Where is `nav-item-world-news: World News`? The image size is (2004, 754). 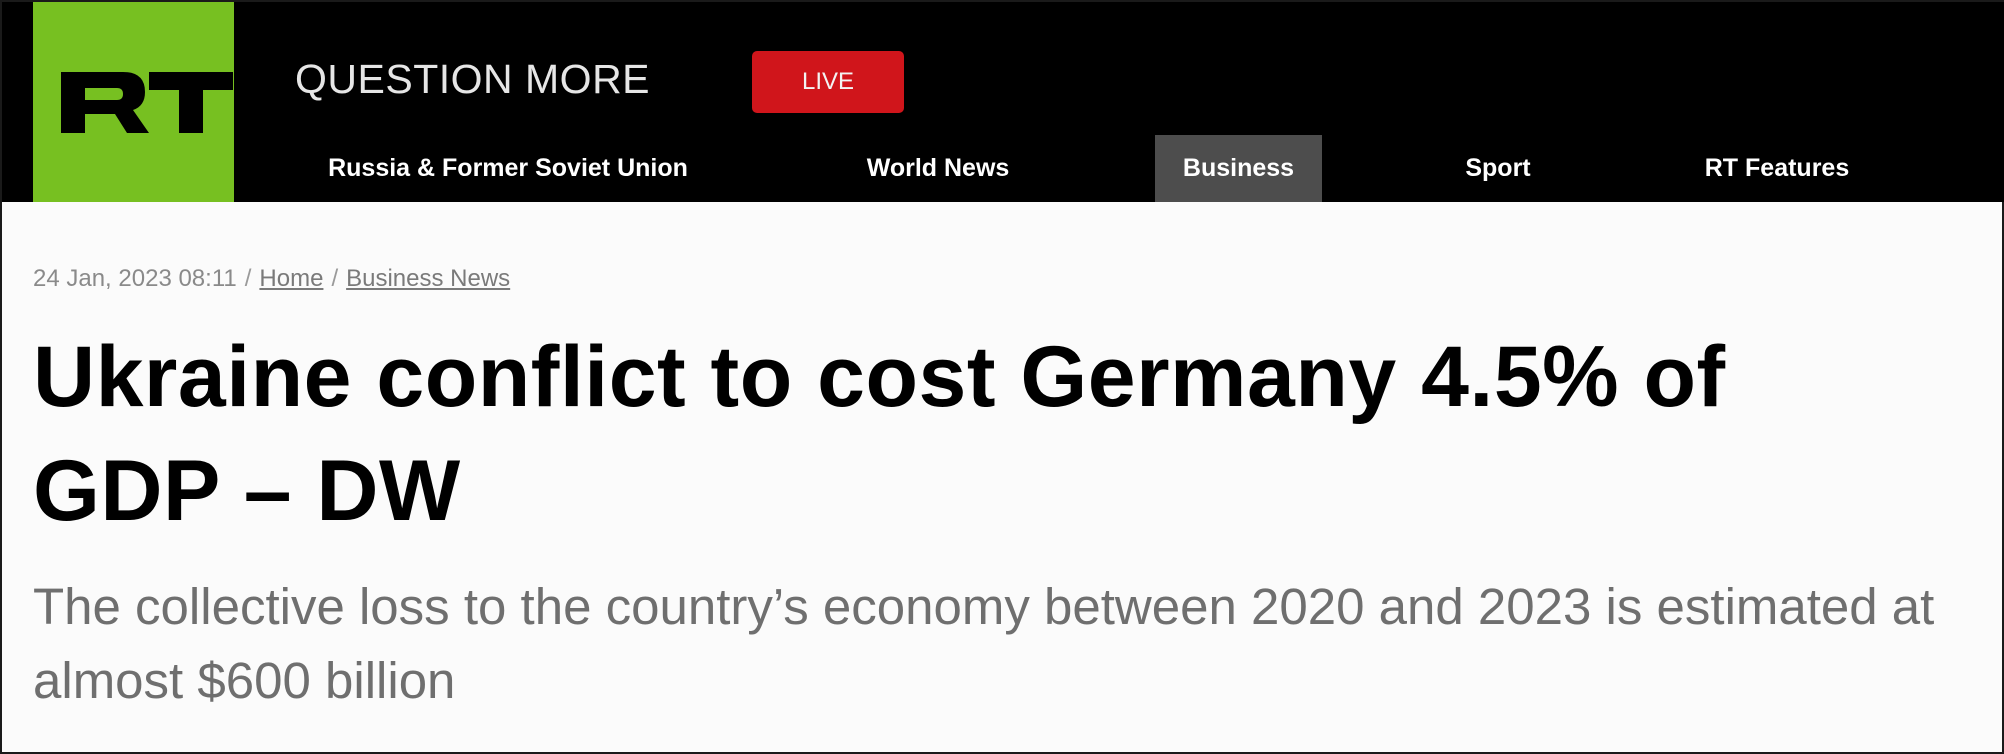 nav-item-world-news: World News is located at coordinates (938, 168).